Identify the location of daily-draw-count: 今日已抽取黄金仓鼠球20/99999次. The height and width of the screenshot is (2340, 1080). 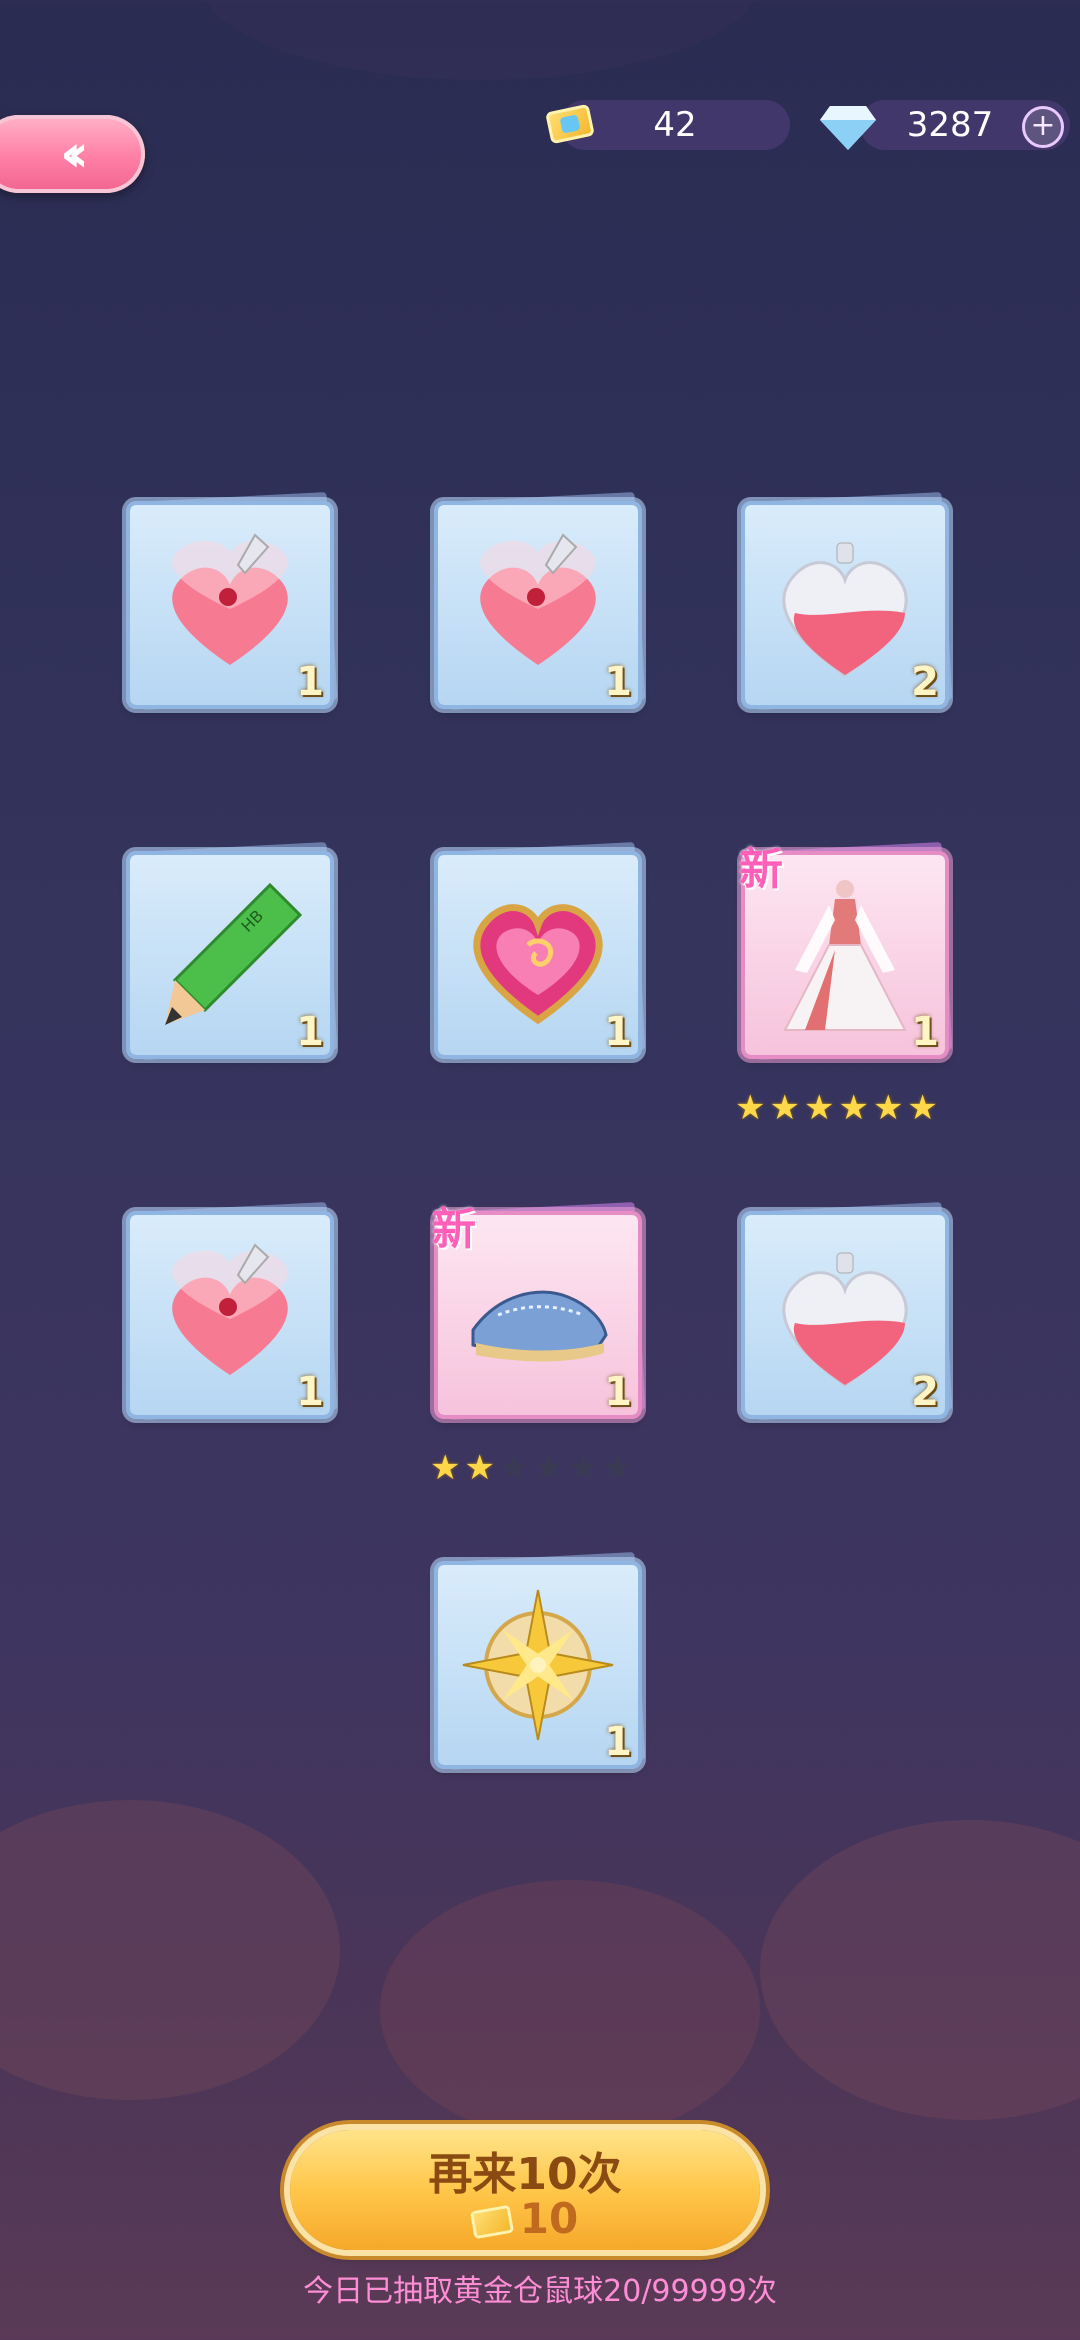
(540, 2291).